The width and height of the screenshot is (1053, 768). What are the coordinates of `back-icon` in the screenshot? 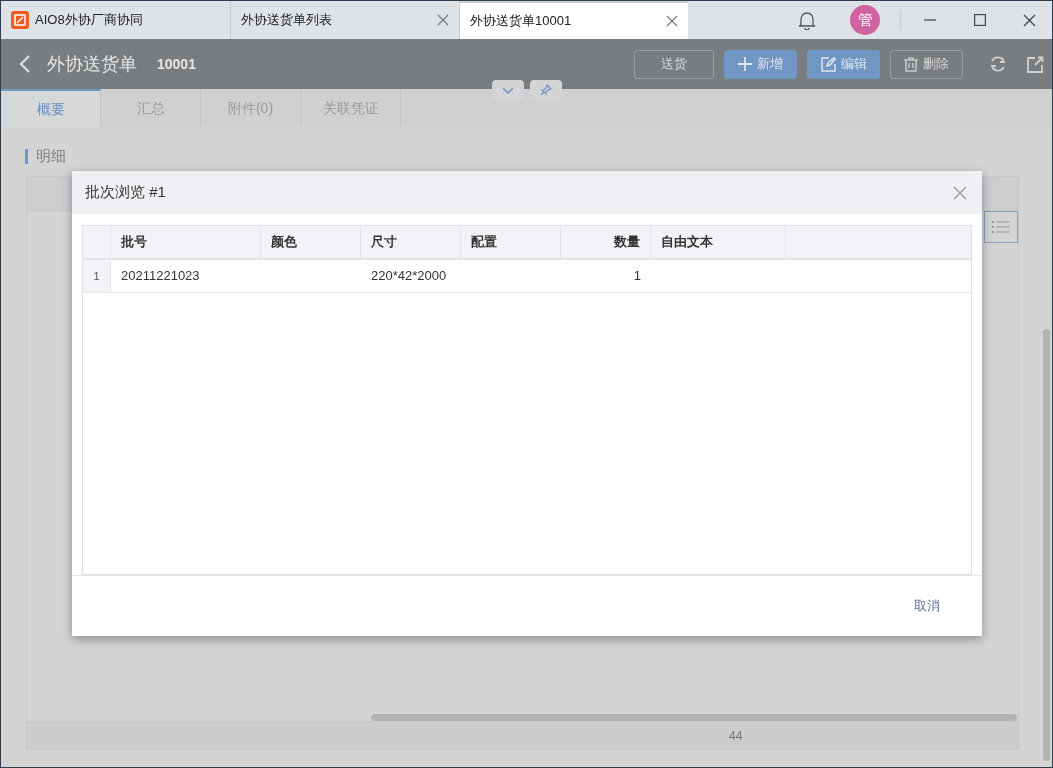 It's located at (25, 64).